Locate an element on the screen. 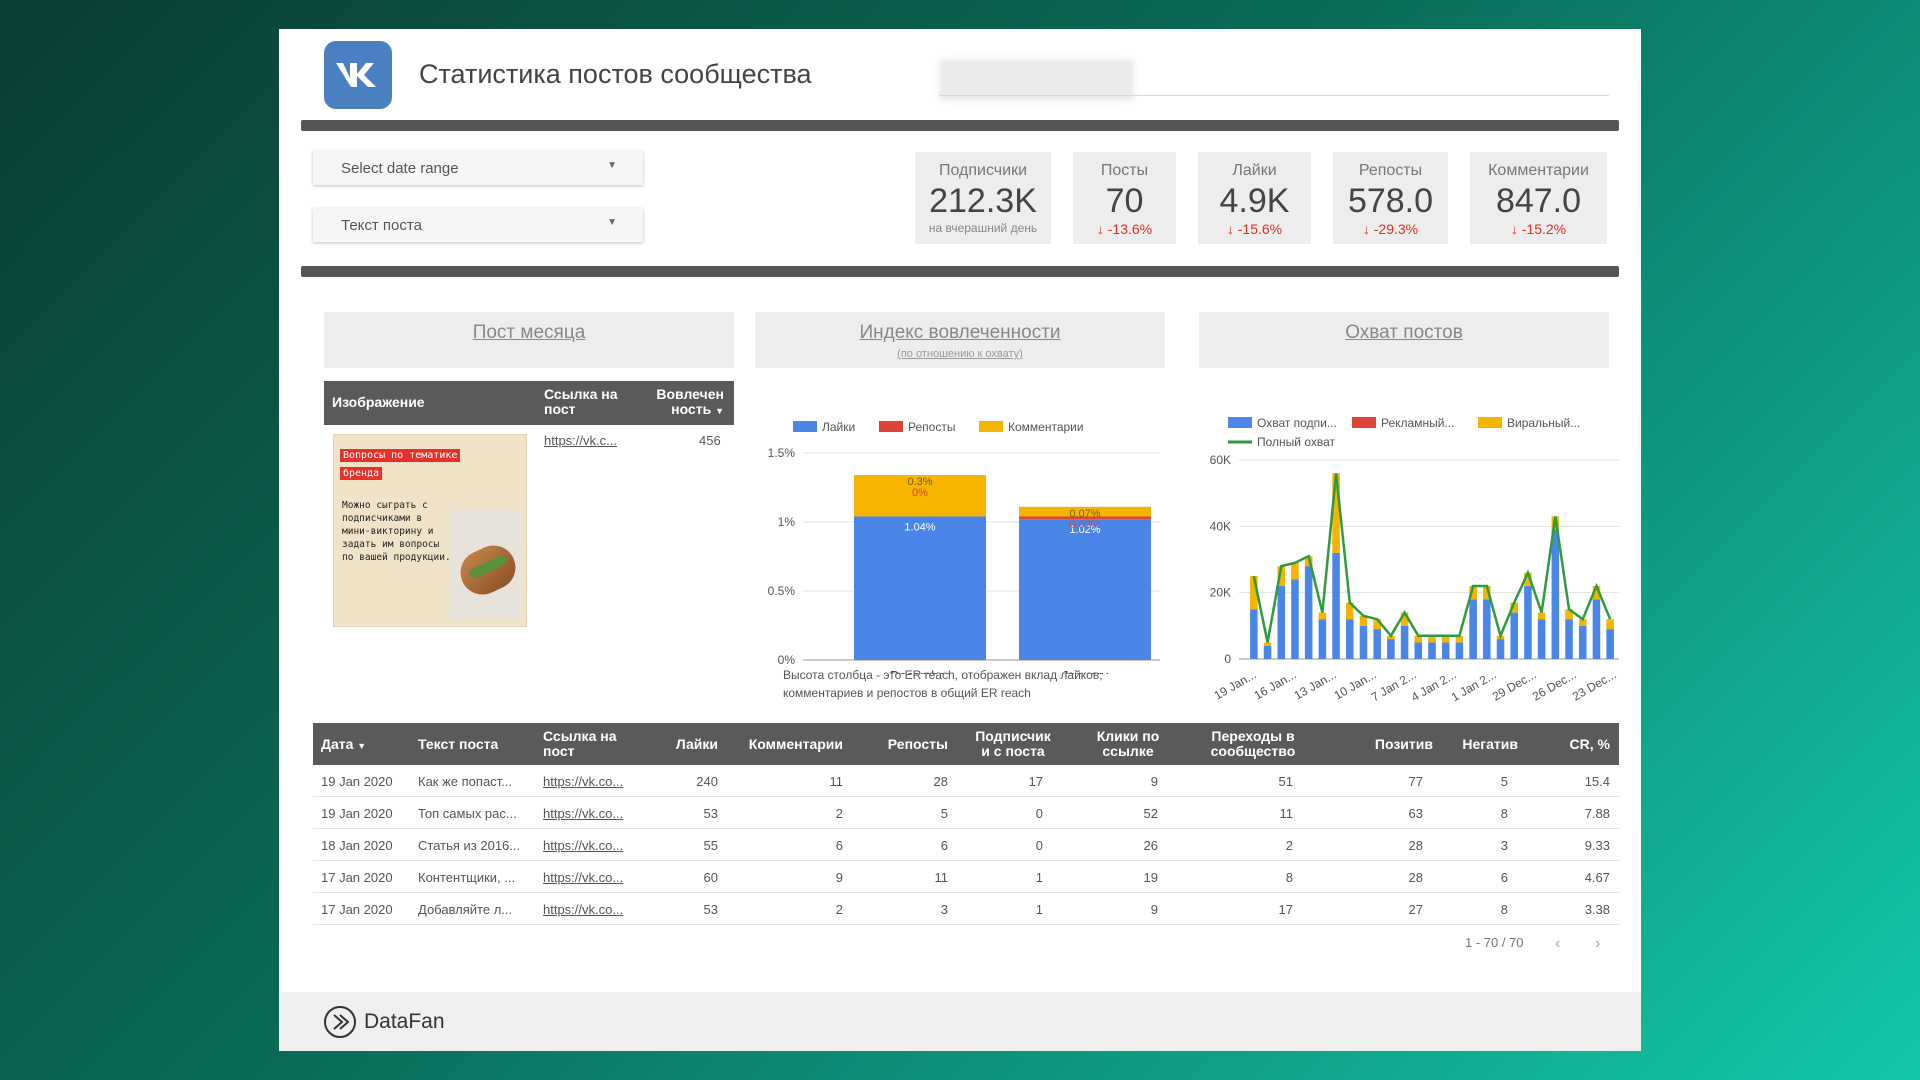  scorecard-delta: ↓ -13.6% is located at coordinates (1124, 229).